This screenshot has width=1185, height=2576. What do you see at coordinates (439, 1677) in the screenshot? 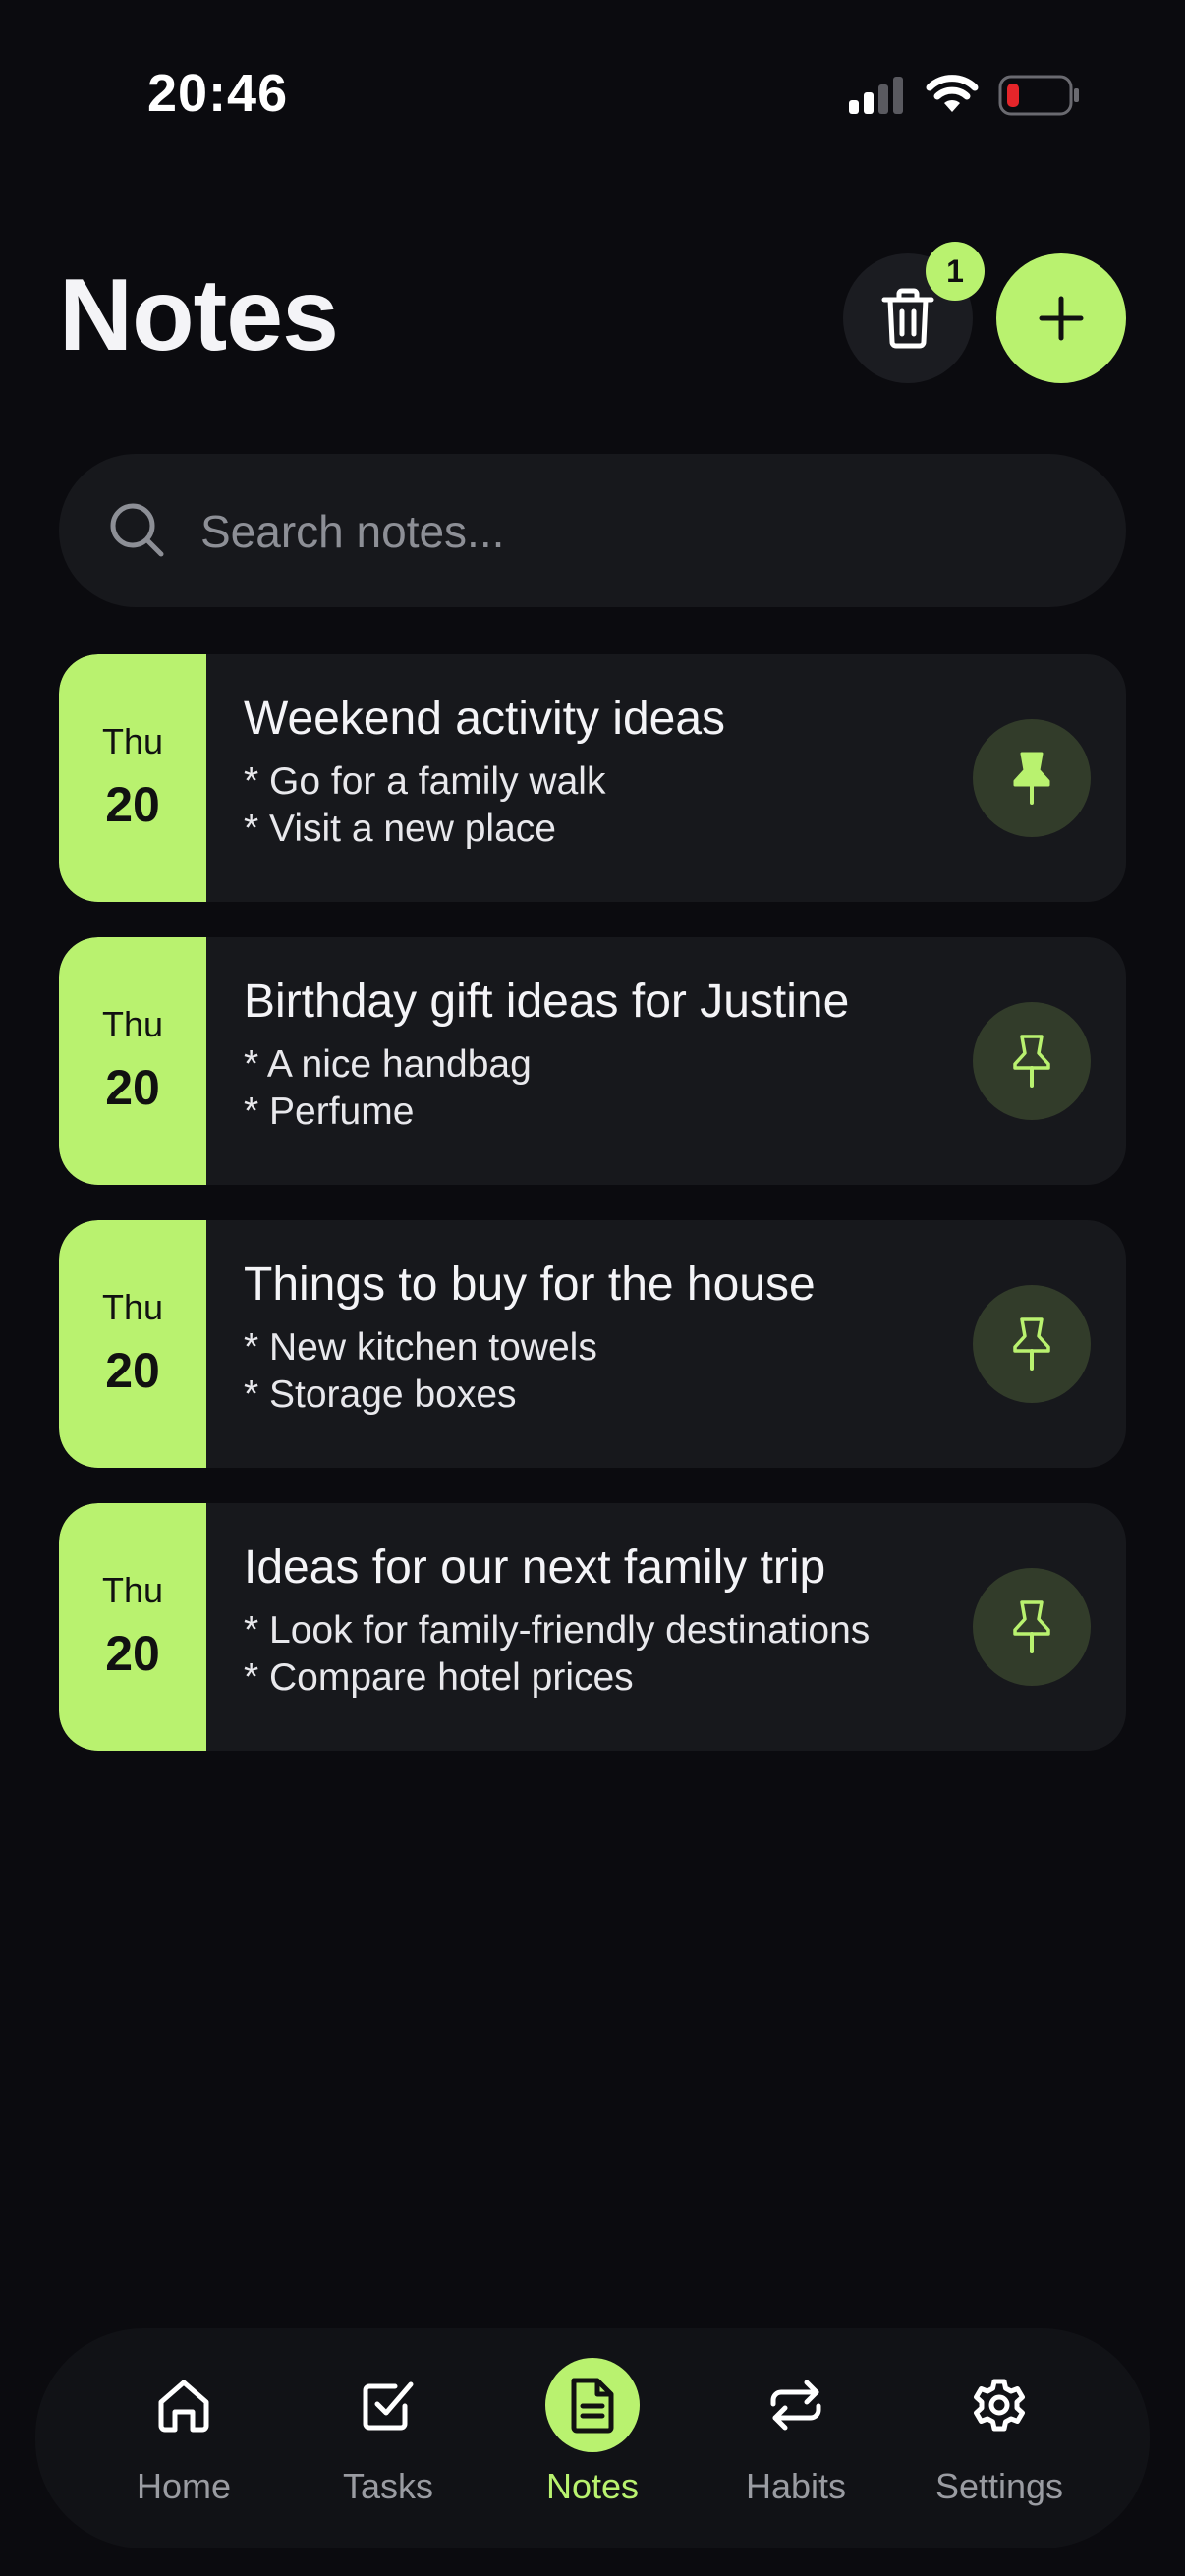
I see `note-preview-line: * Compare hotel prices` at bounding box center [439, 1677].